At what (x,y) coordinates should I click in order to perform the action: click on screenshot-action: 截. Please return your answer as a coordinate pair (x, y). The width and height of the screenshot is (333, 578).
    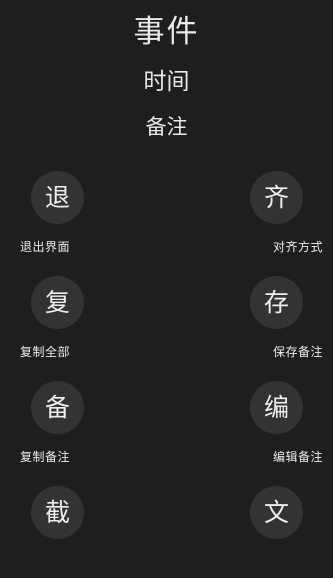
    Looking at the image, I should click on (75, 532).